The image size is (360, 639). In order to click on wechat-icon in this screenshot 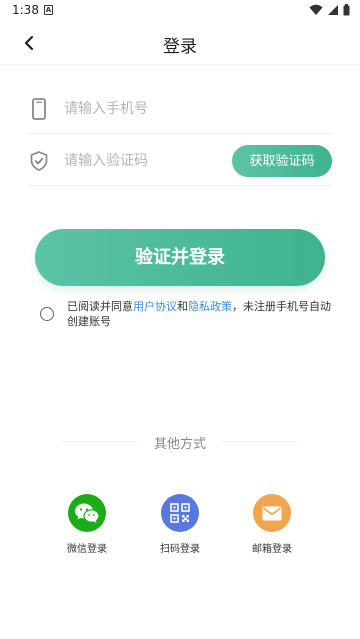, I will do `click(87, 513)`.